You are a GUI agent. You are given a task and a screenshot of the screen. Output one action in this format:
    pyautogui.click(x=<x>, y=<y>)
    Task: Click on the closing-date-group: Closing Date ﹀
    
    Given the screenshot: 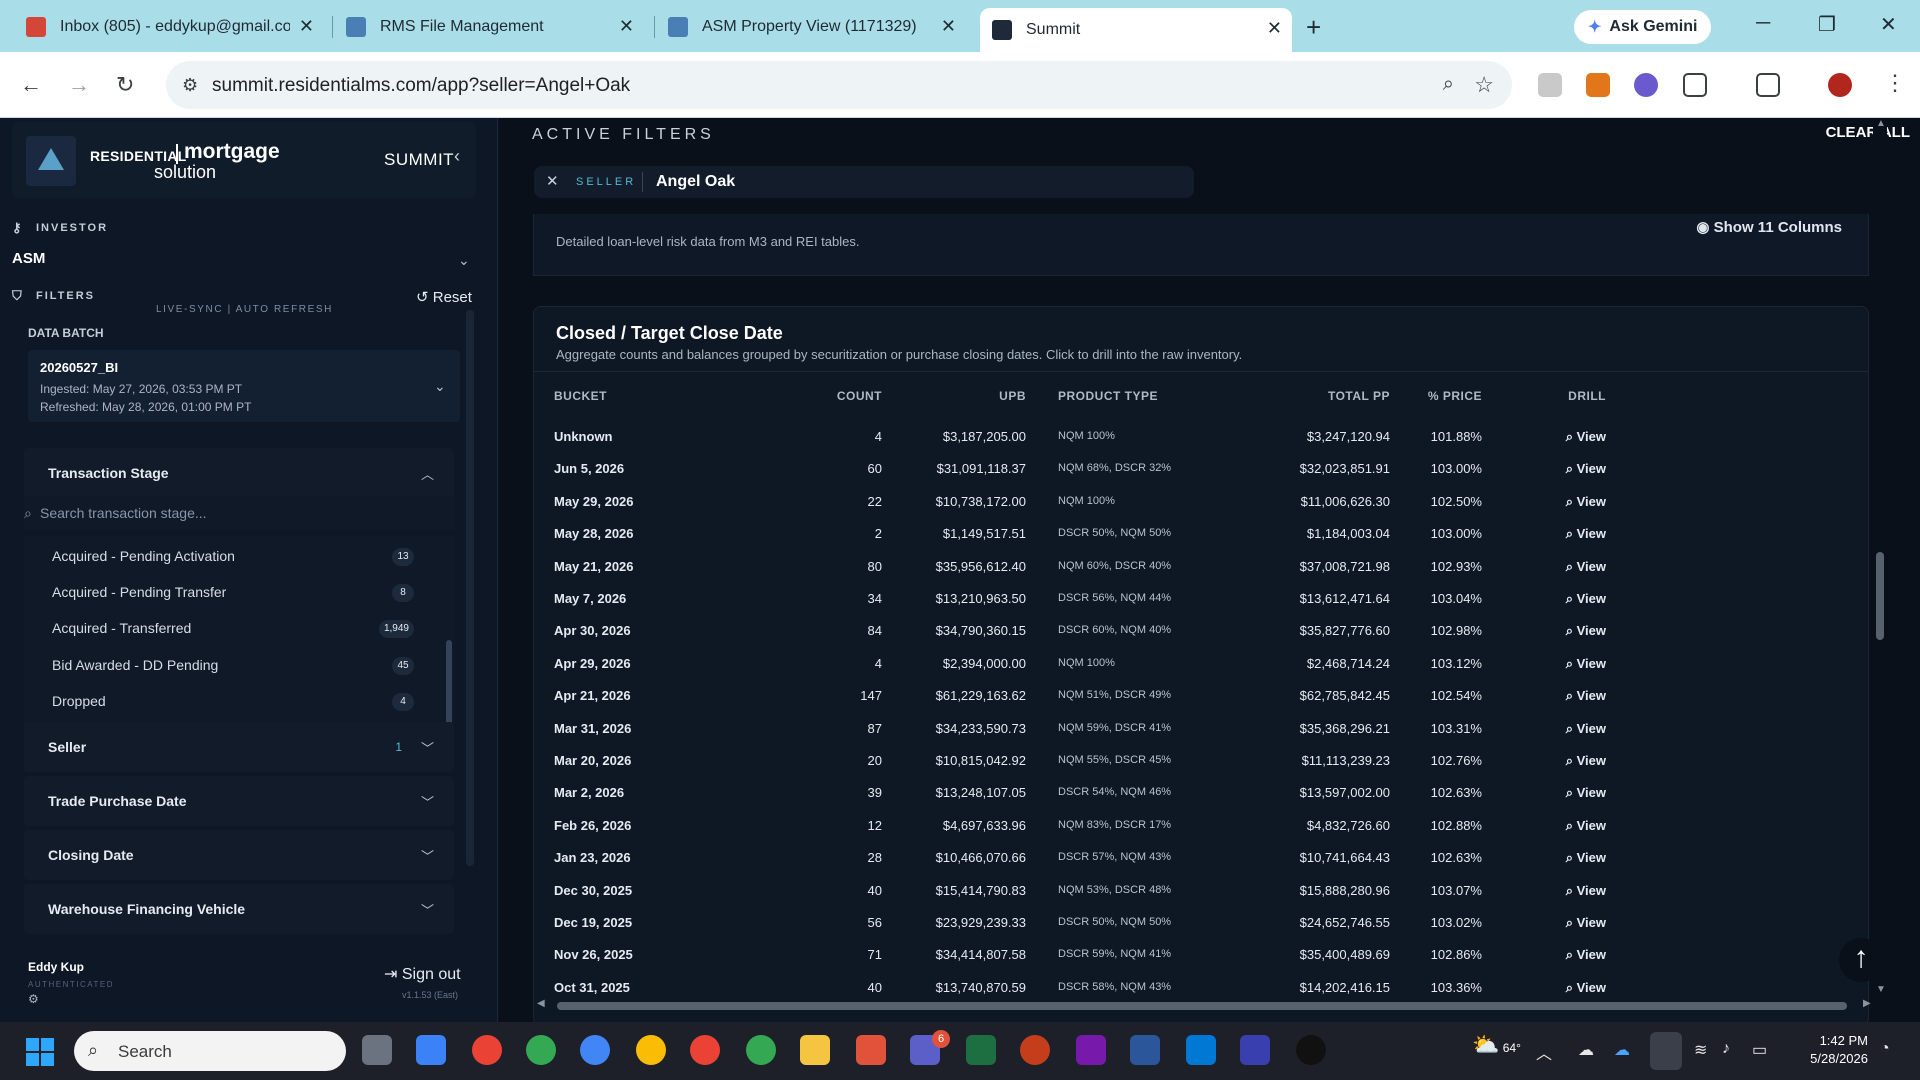 What is the action you would take?
    pyautogui.click(x=239, y=855)
    